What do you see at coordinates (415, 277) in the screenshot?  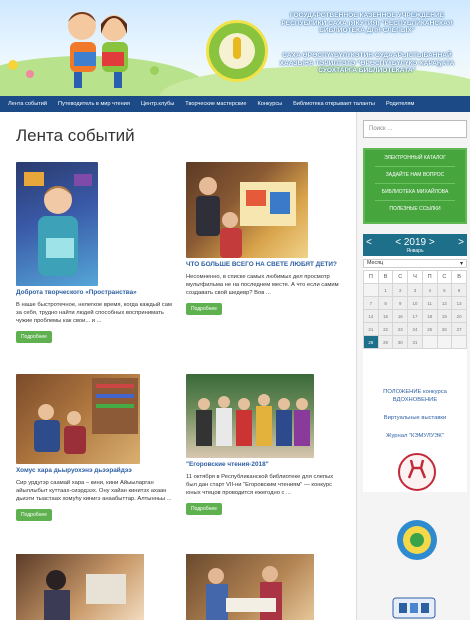 I see `weekday-label: Ч` at bounding box center [415, 277].